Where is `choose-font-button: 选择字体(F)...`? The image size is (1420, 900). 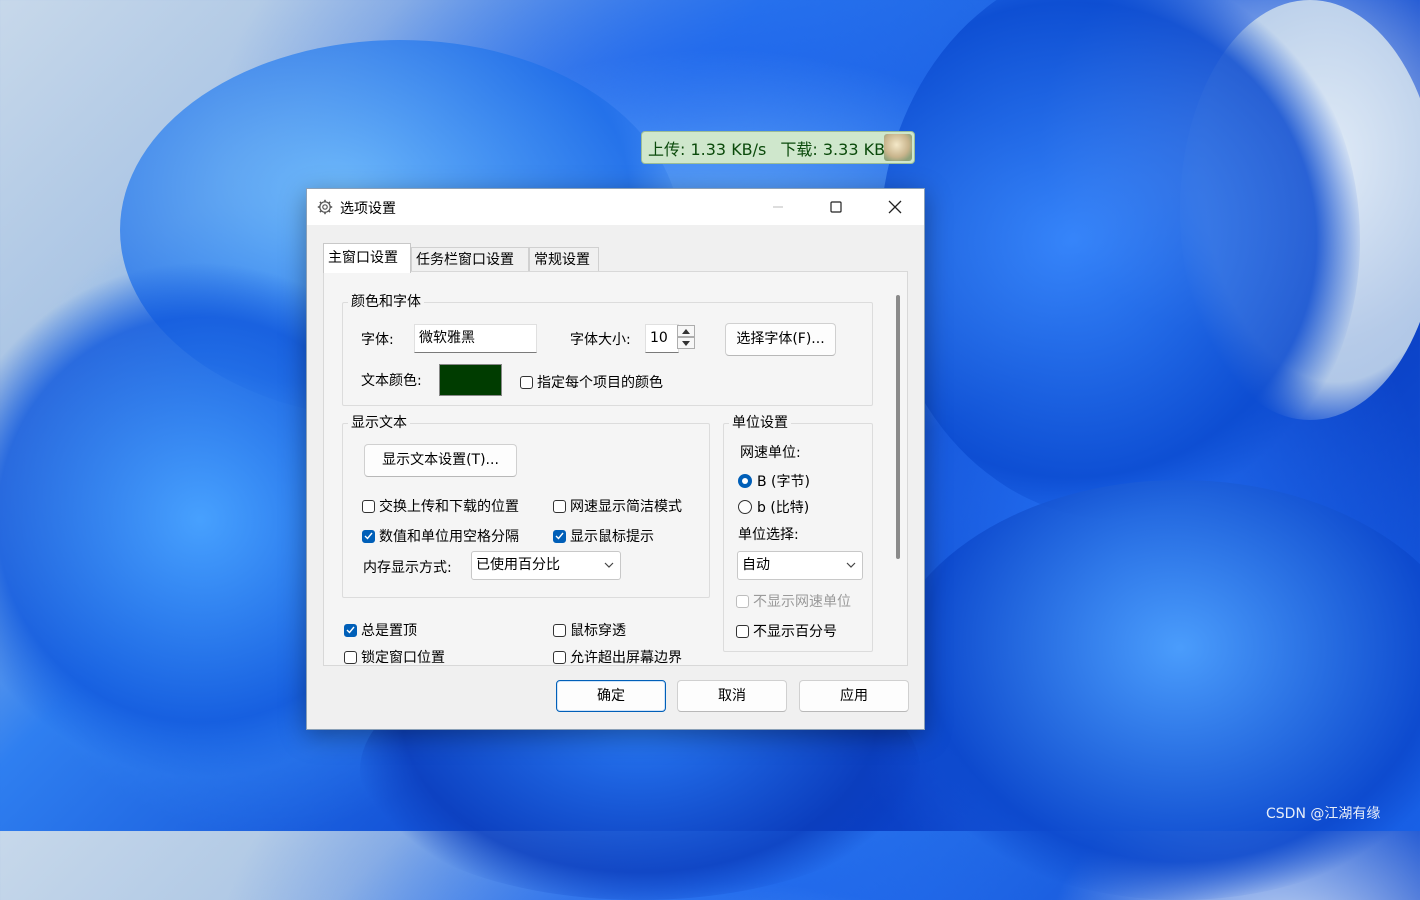 choose-font-button: 选择字体(F)... is located at coordinates (780, 339).